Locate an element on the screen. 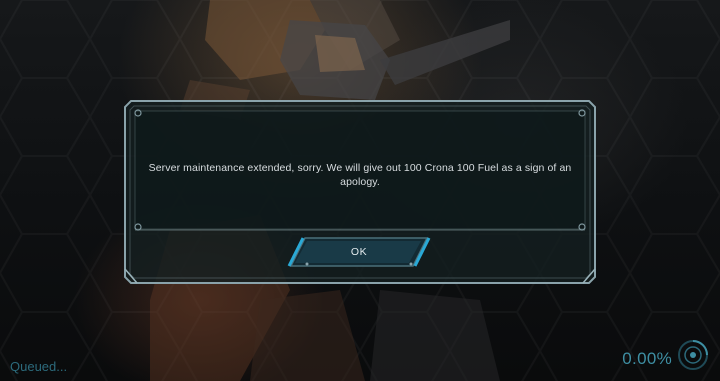  ok-button-label: OK is located at coordinates (359, 252).